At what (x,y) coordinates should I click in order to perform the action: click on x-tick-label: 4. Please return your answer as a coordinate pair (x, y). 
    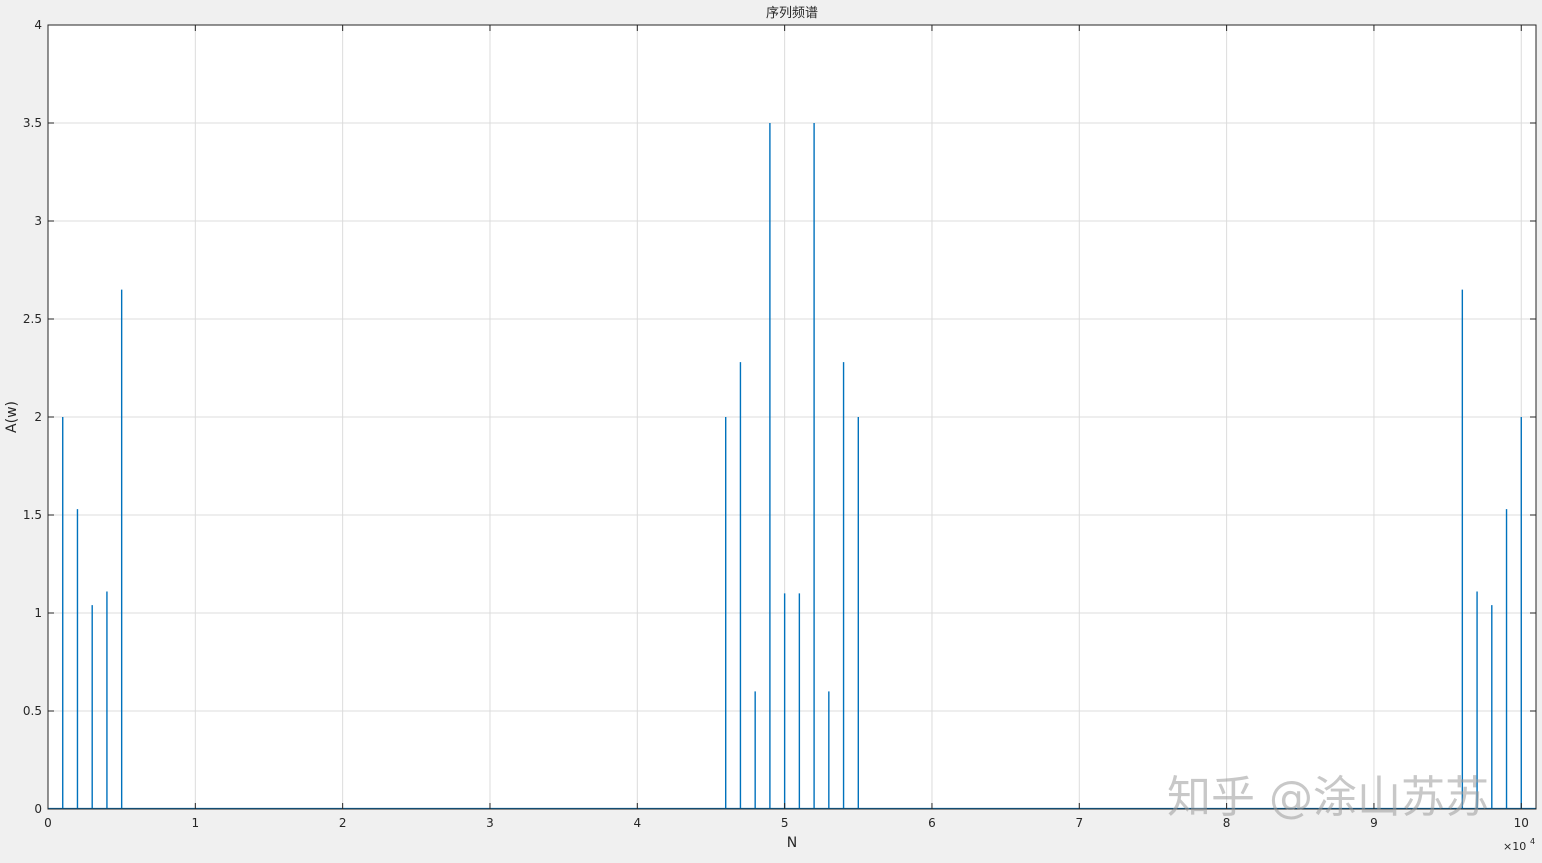
    Looking at the image, I should click on (637, 823).